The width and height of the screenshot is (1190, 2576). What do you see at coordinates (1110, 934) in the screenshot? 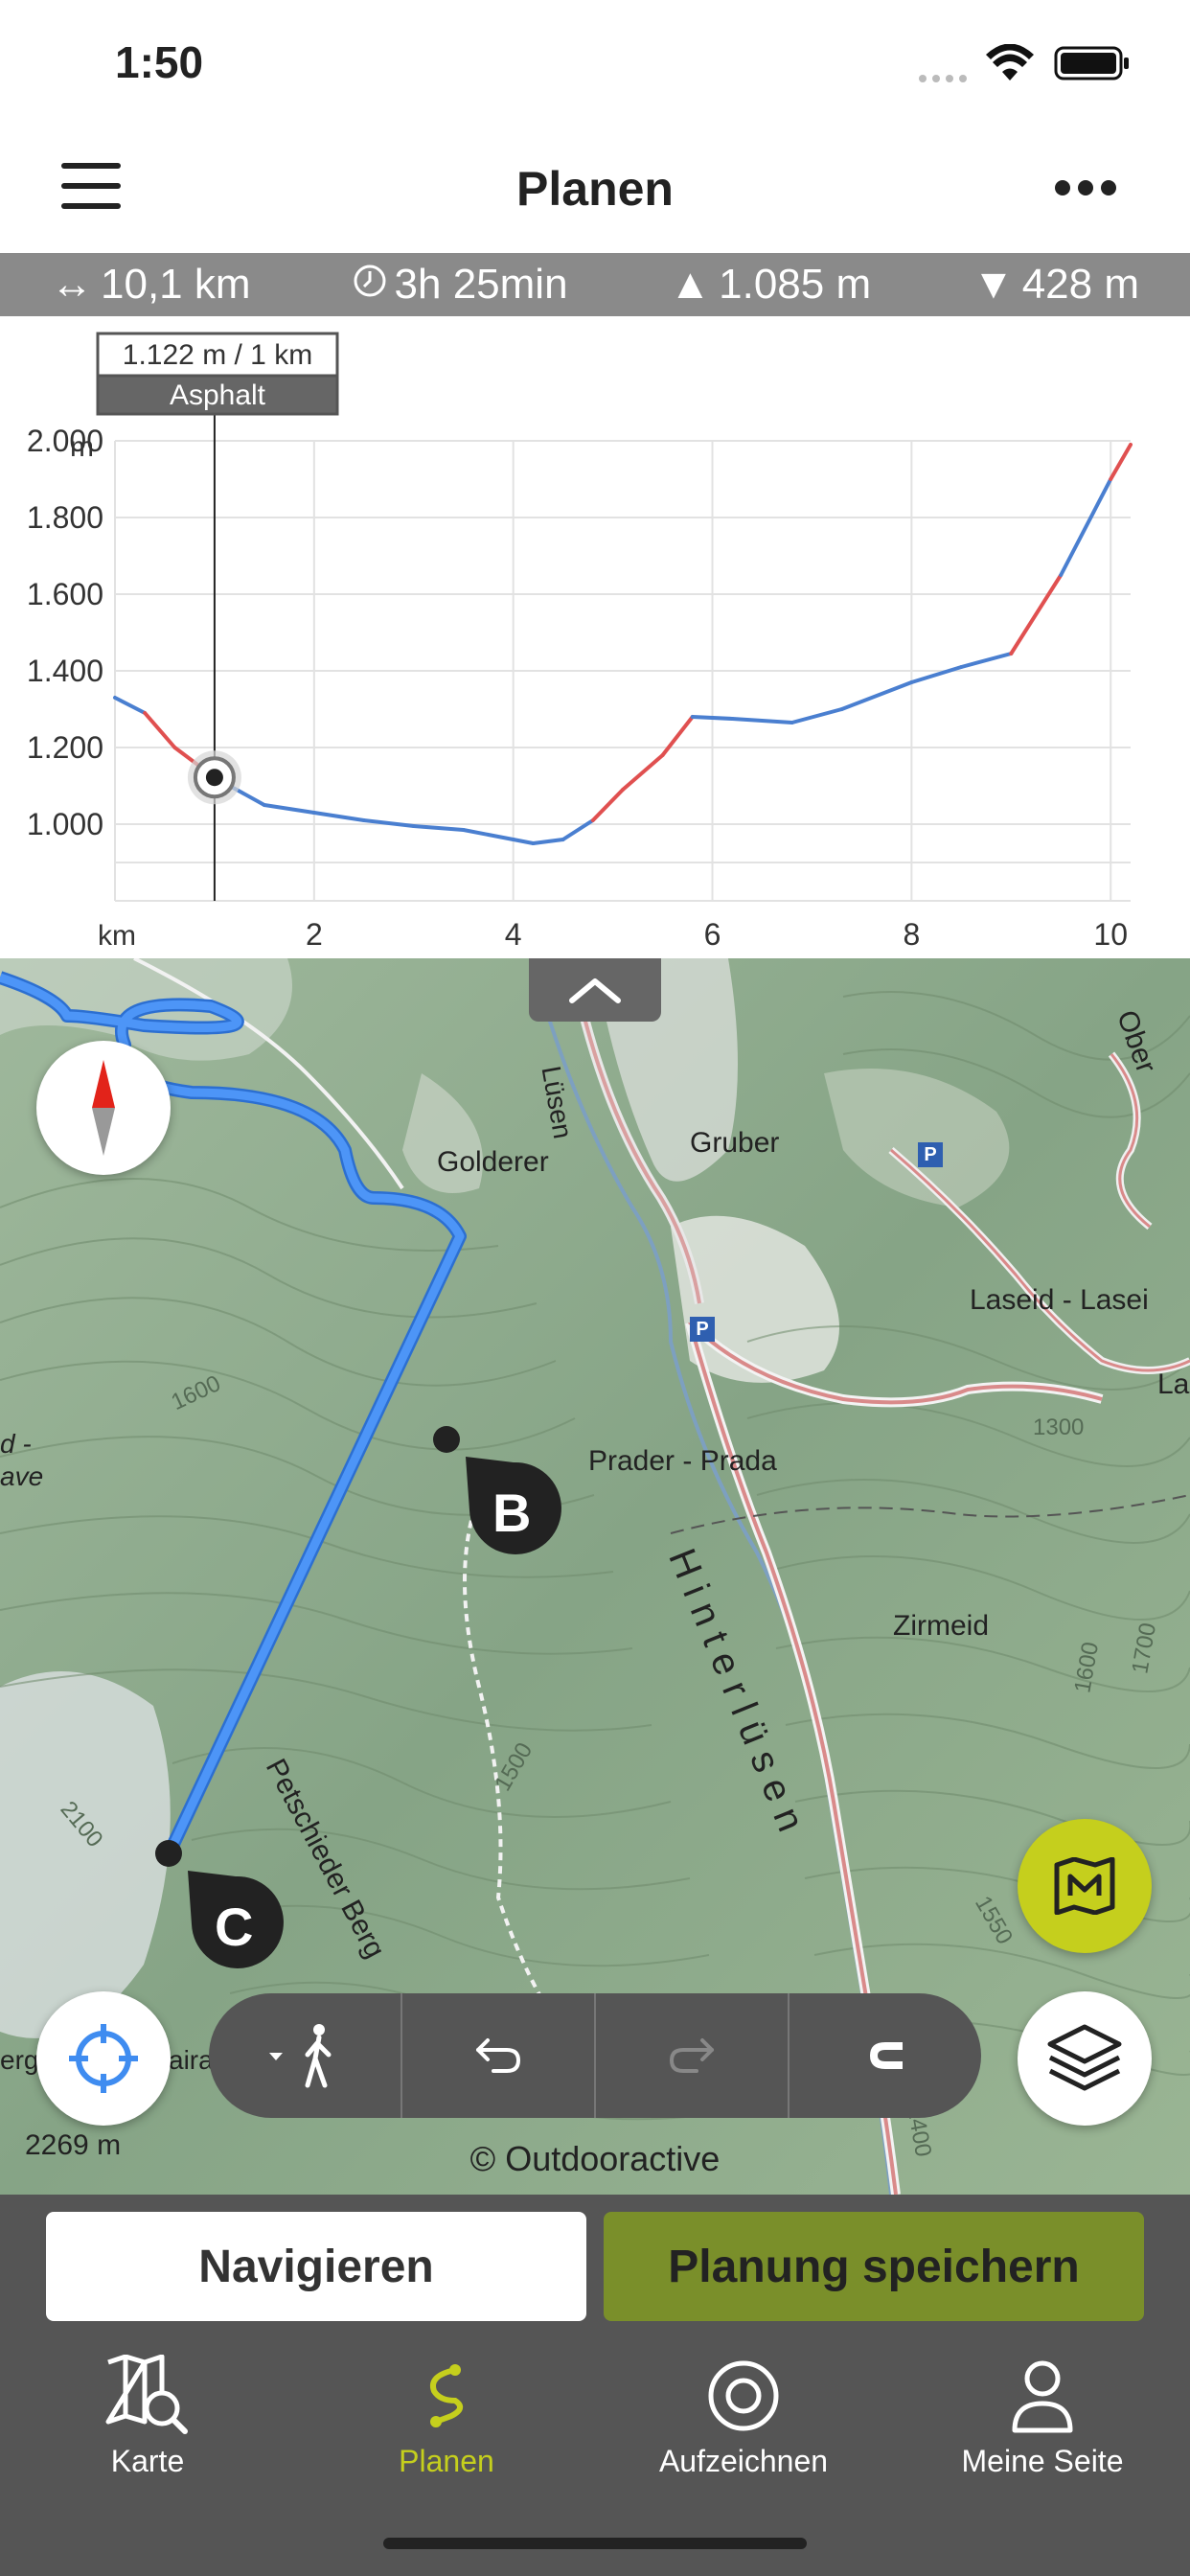
I see `x-tick-label: 10` at bounding box center [1110, 934].